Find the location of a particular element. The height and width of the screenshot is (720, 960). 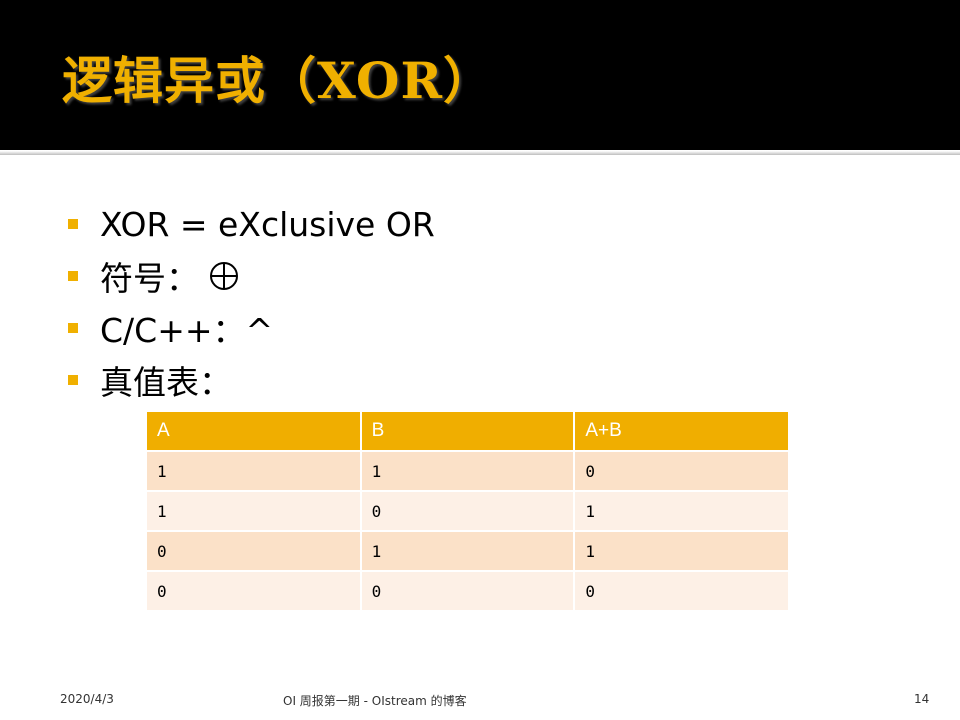

bullet-text: XOR = eXclusive OR is located at coordinates (267, 224).